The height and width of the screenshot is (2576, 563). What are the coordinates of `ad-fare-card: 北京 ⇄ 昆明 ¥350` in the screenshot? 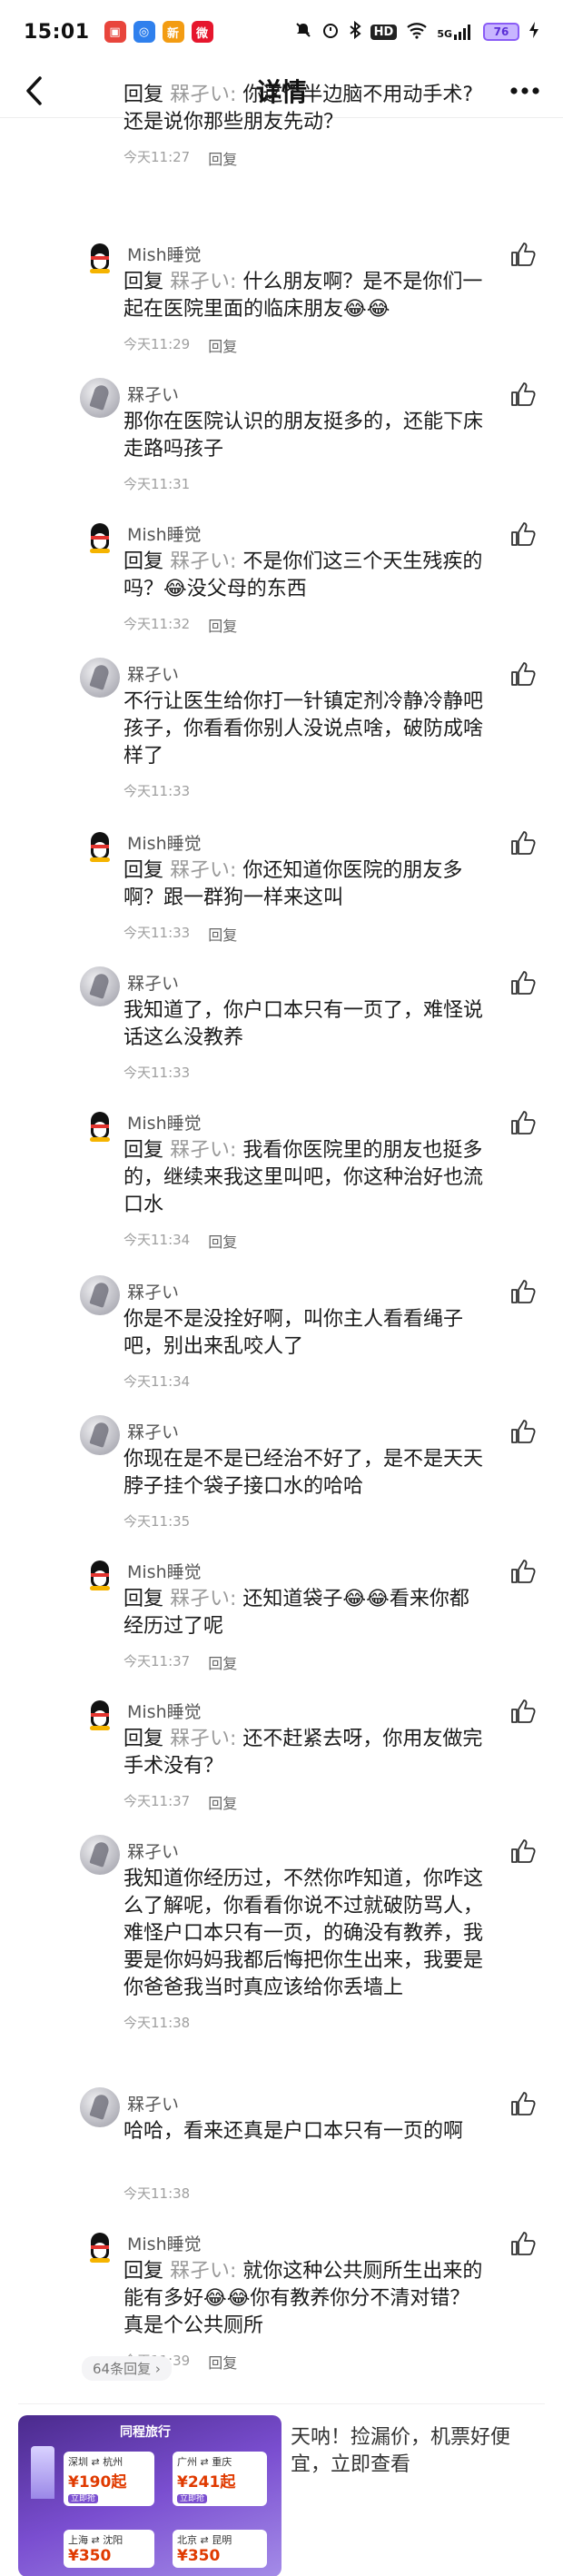 It's located at (220, 2549).